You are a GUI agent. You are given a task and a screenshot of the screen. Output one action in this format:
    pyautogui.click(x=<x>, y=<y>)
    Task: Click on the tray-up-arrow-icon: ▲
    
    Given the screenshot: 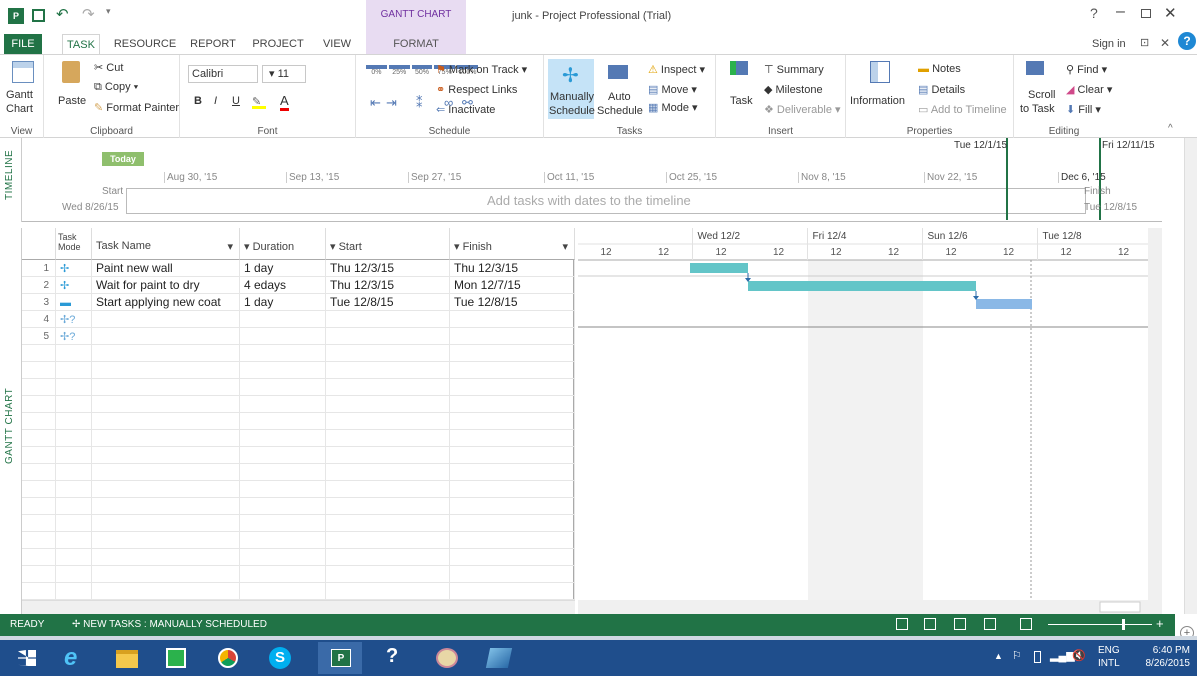 What is the action you would take?
    pyautogui.click(x=998, y=656)
    